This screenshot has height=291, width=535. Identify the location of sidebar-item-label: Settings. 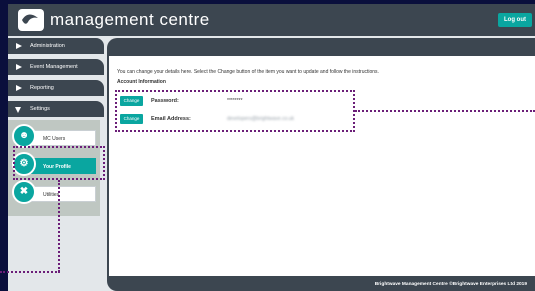
(40, 109).